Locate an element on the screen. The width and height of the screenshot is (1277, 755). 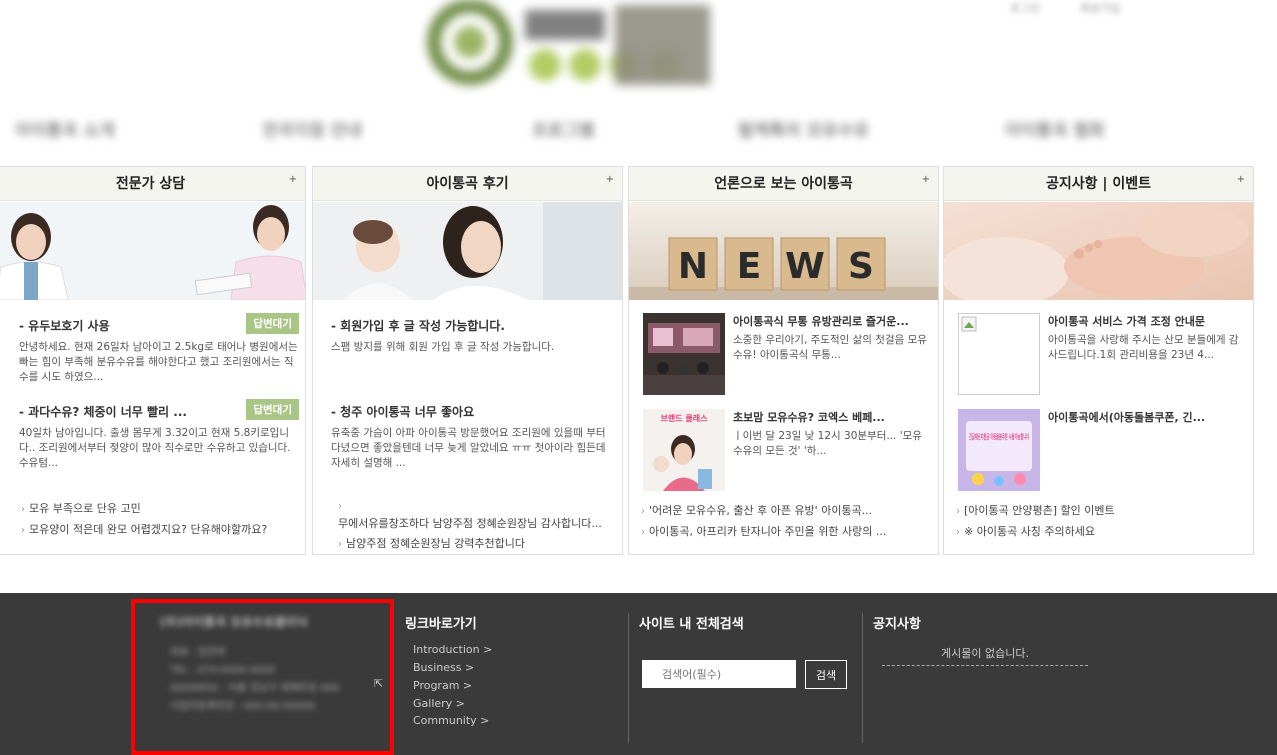
box-title: 아이통곡 후기 is located at coordinates (467, 184).